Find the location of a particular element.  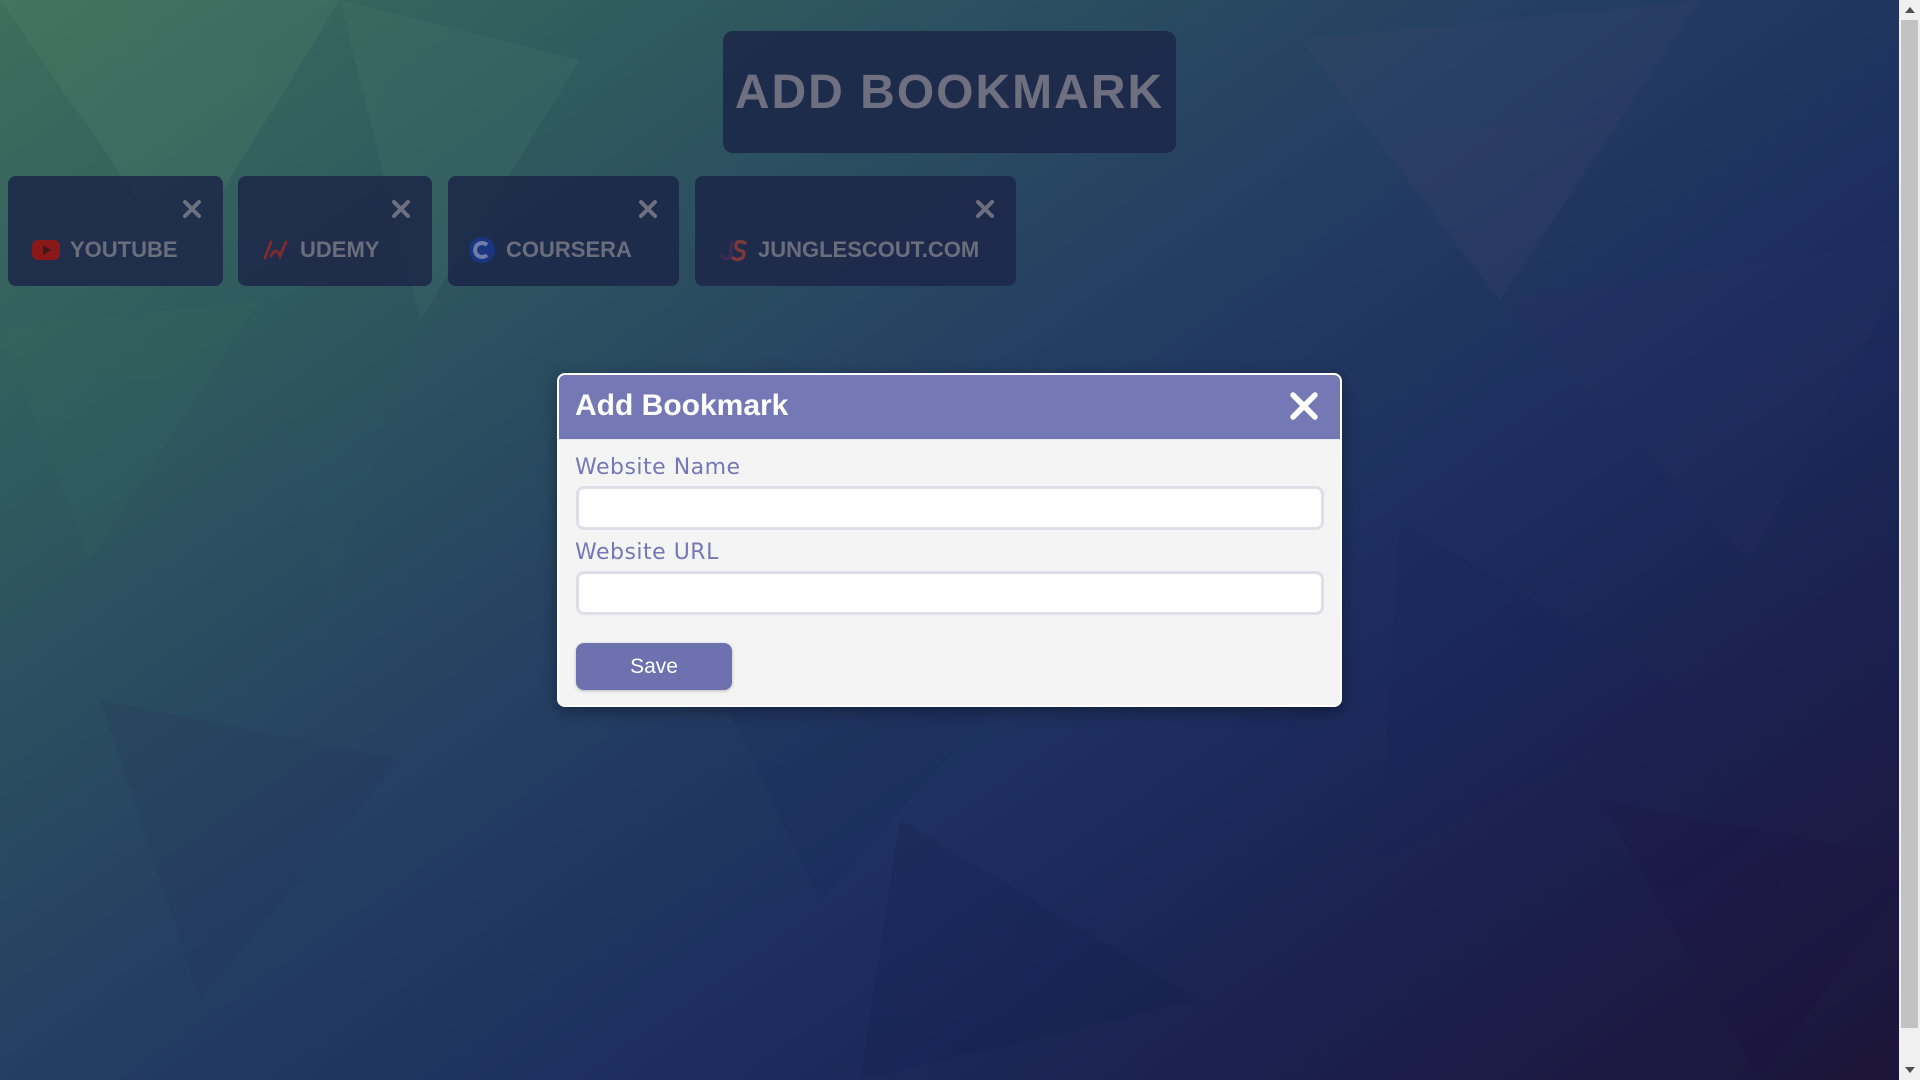

bookmark-link-youtube: YOUTUBE is located at coordinates (105, 250).